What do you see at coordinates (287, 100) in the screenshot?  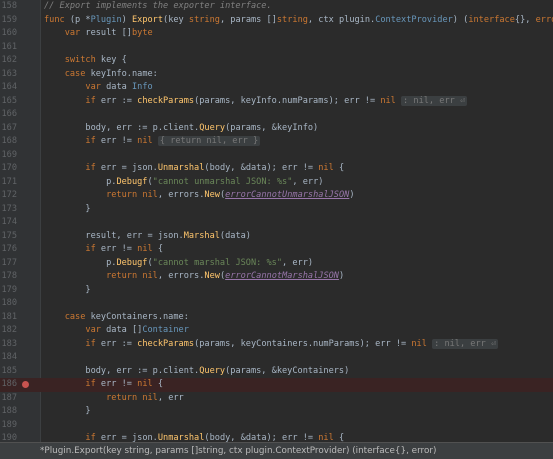 I see `code-token: (params, keyInfo.numParams); err !=` at bounding box center [287, 100].